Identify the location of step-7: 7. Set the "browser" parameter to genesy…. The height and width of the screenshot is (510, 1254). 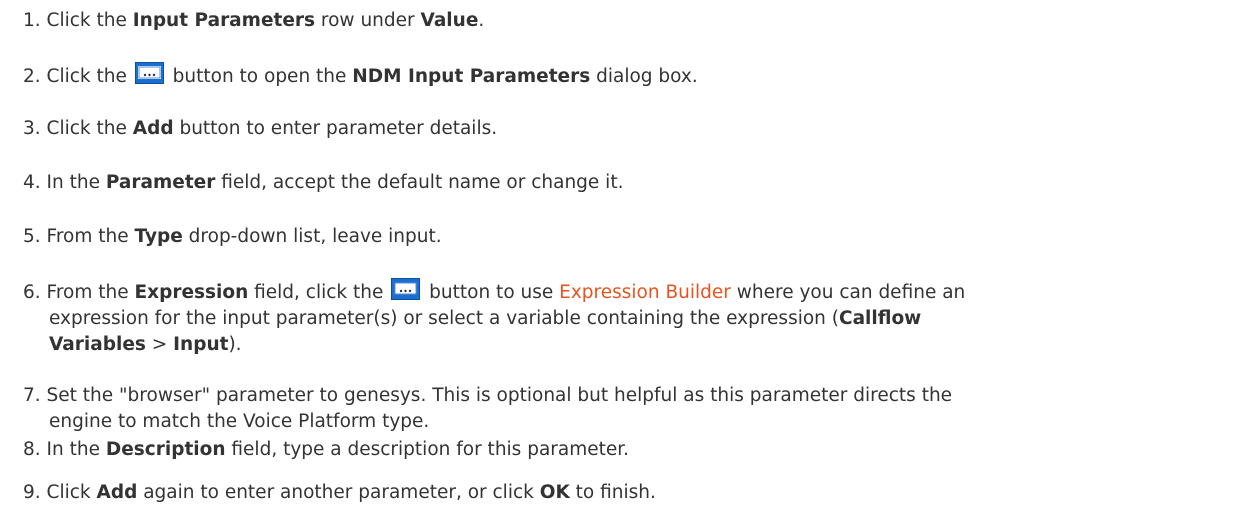
(488, 408).